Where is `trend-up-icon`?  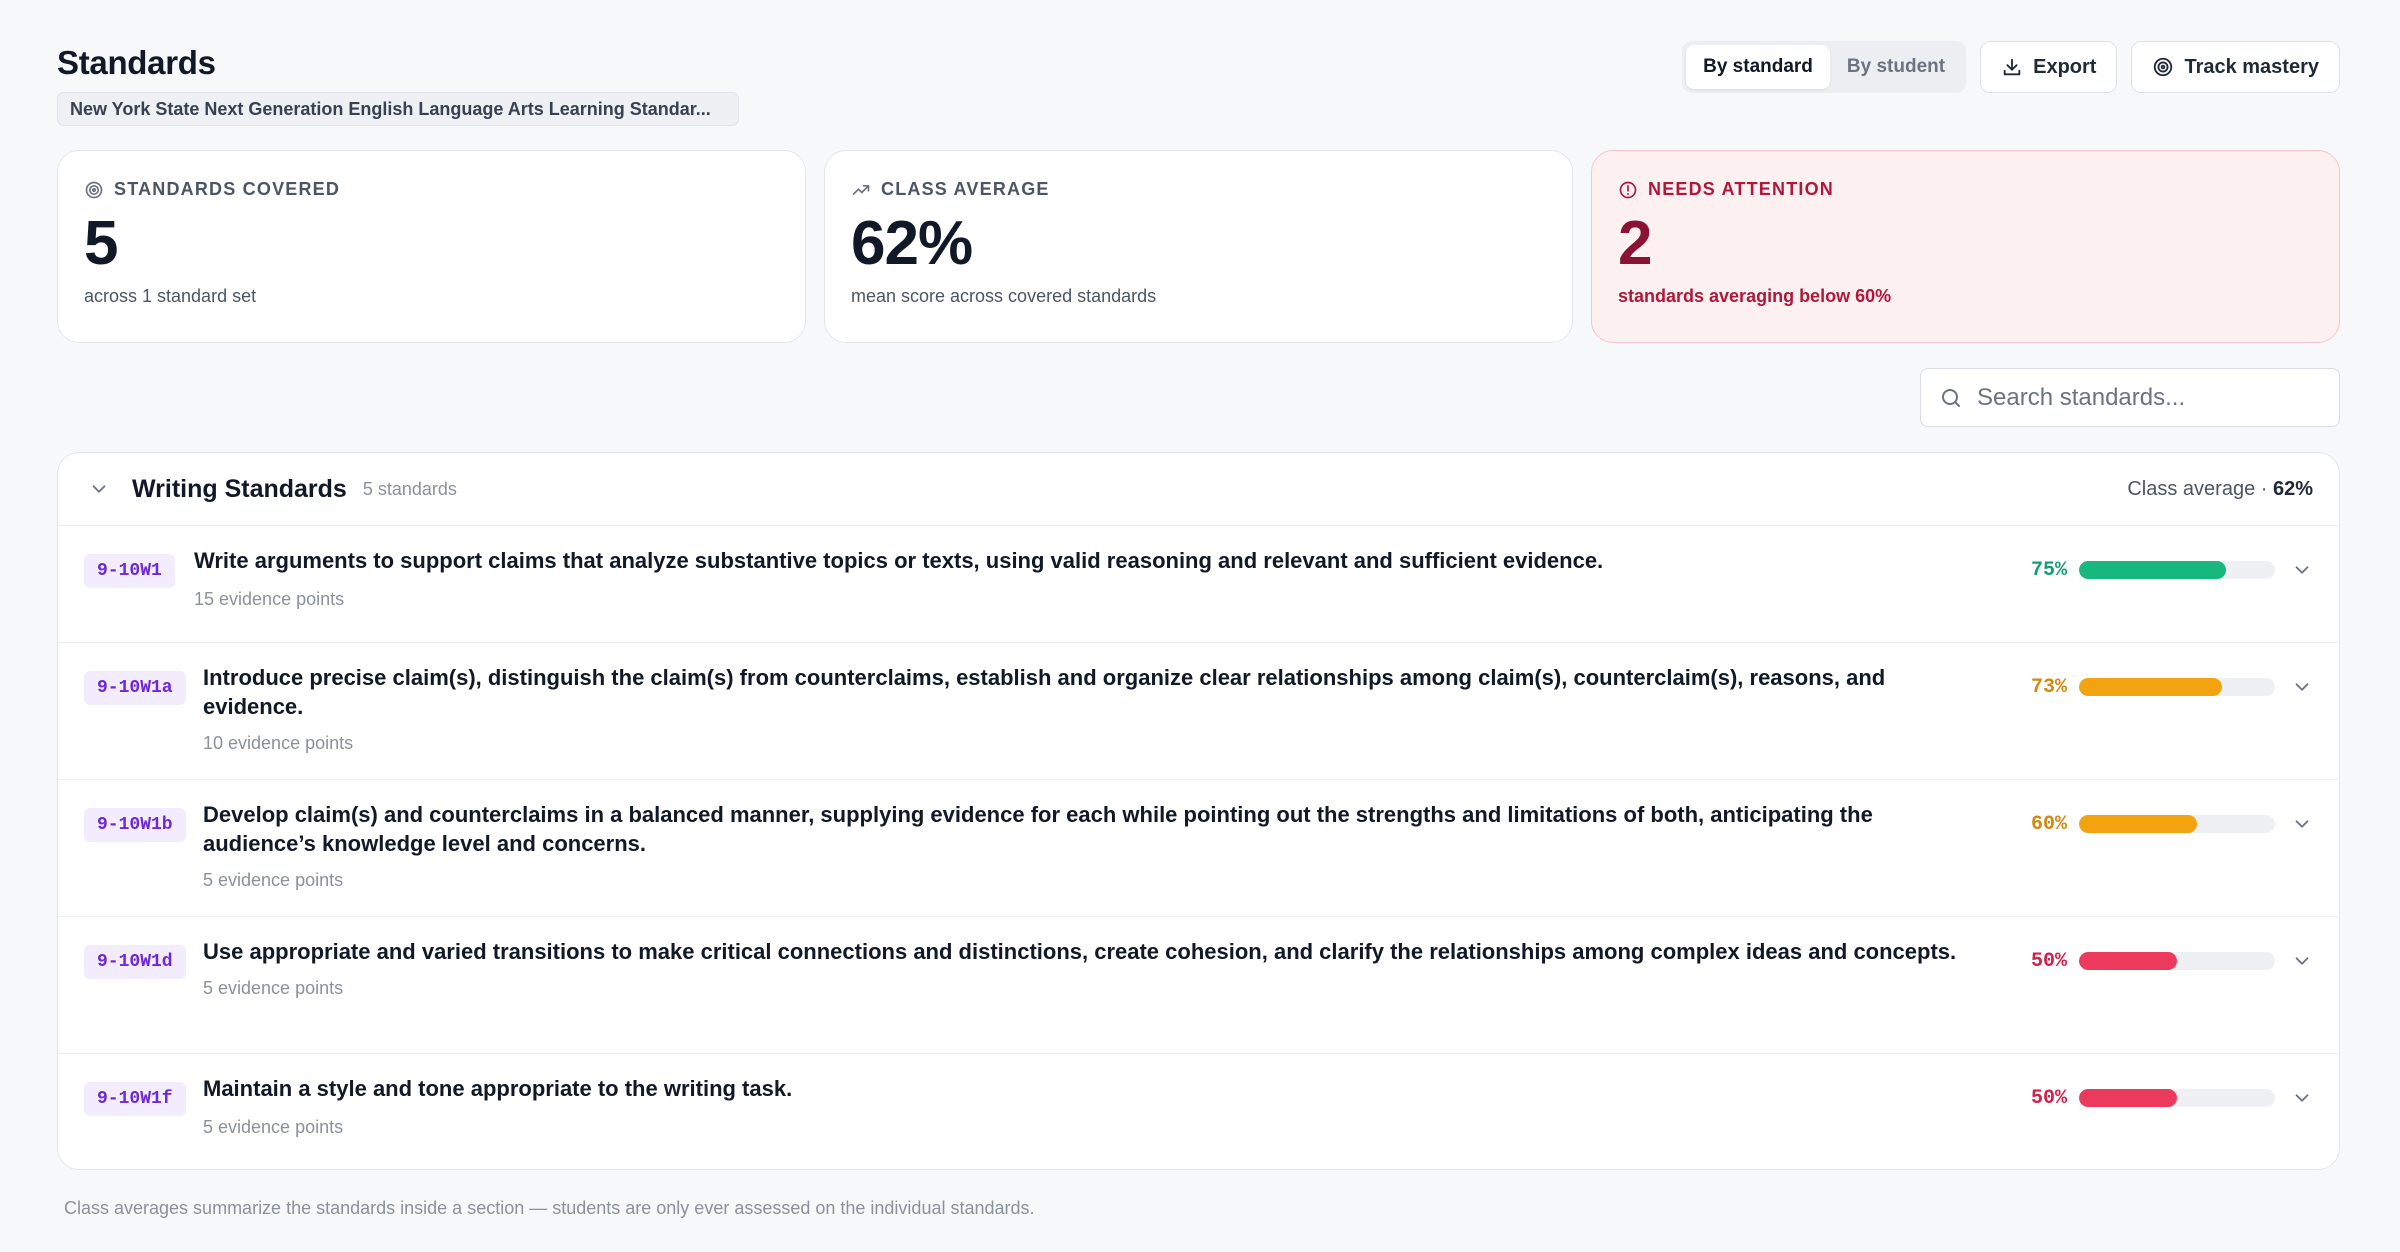
trend-up-icon is located at coordinates (861, 189).